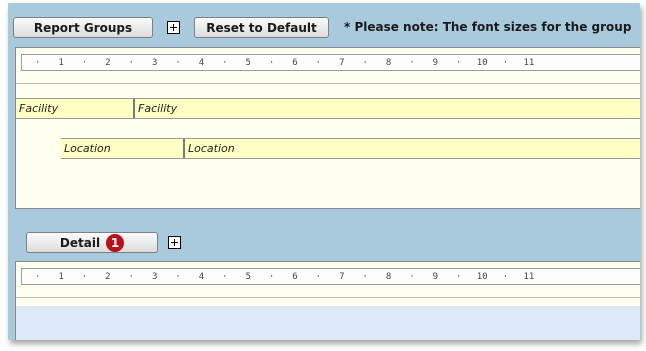 Image resolution: width=646 pixels, height=351 pixels. Describe the element at coordinates (174, 242) in the screenshot. I see `add-detail-plus-icon` at that location.